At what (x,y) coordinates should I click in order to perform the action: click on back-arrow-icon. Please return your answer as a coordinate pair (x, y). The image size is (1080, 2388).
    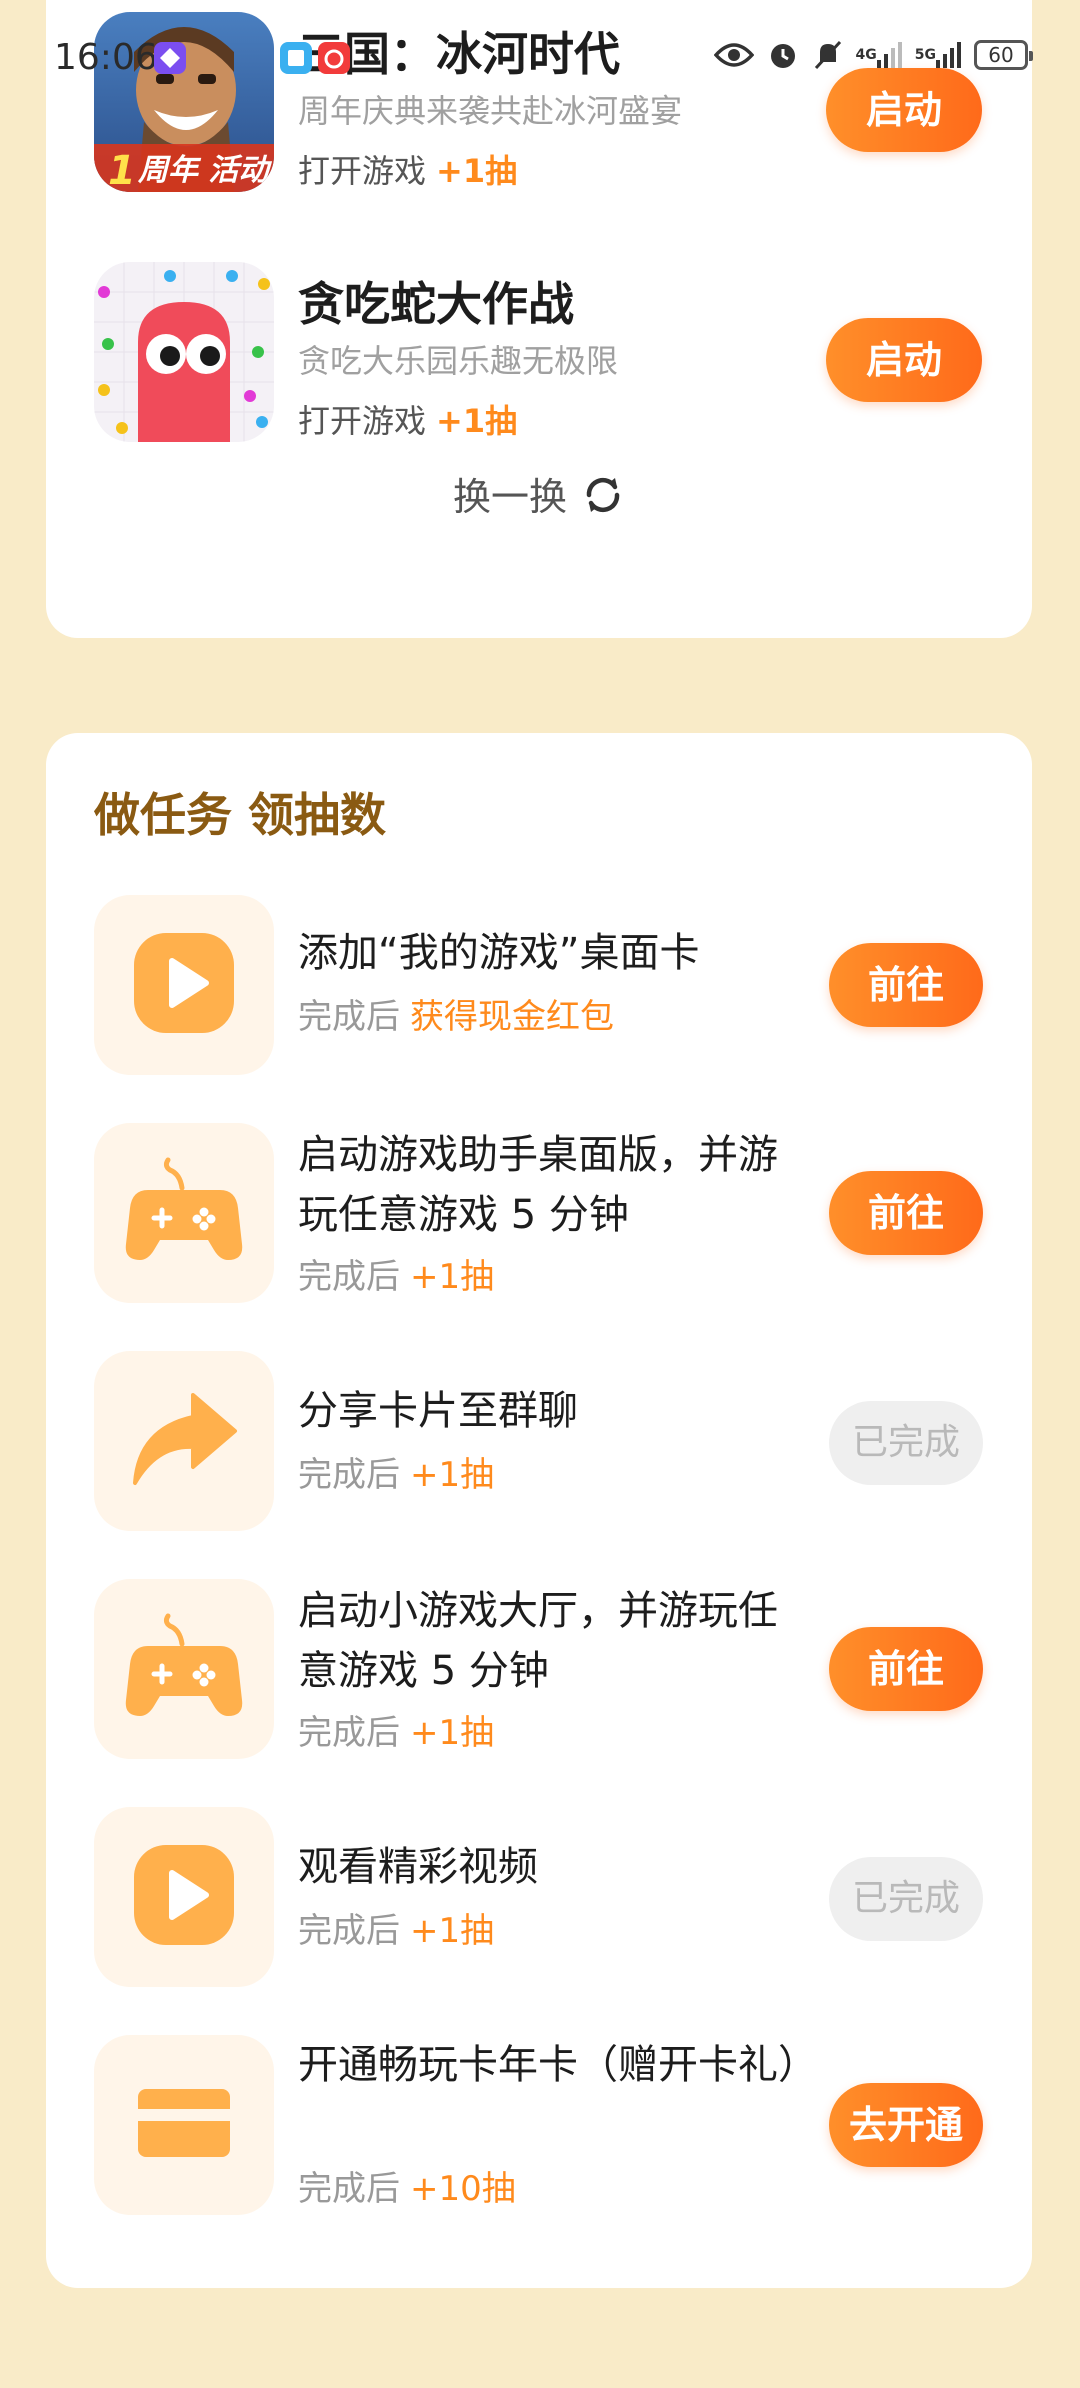
    Looking at the image, I should click on (68, 164).